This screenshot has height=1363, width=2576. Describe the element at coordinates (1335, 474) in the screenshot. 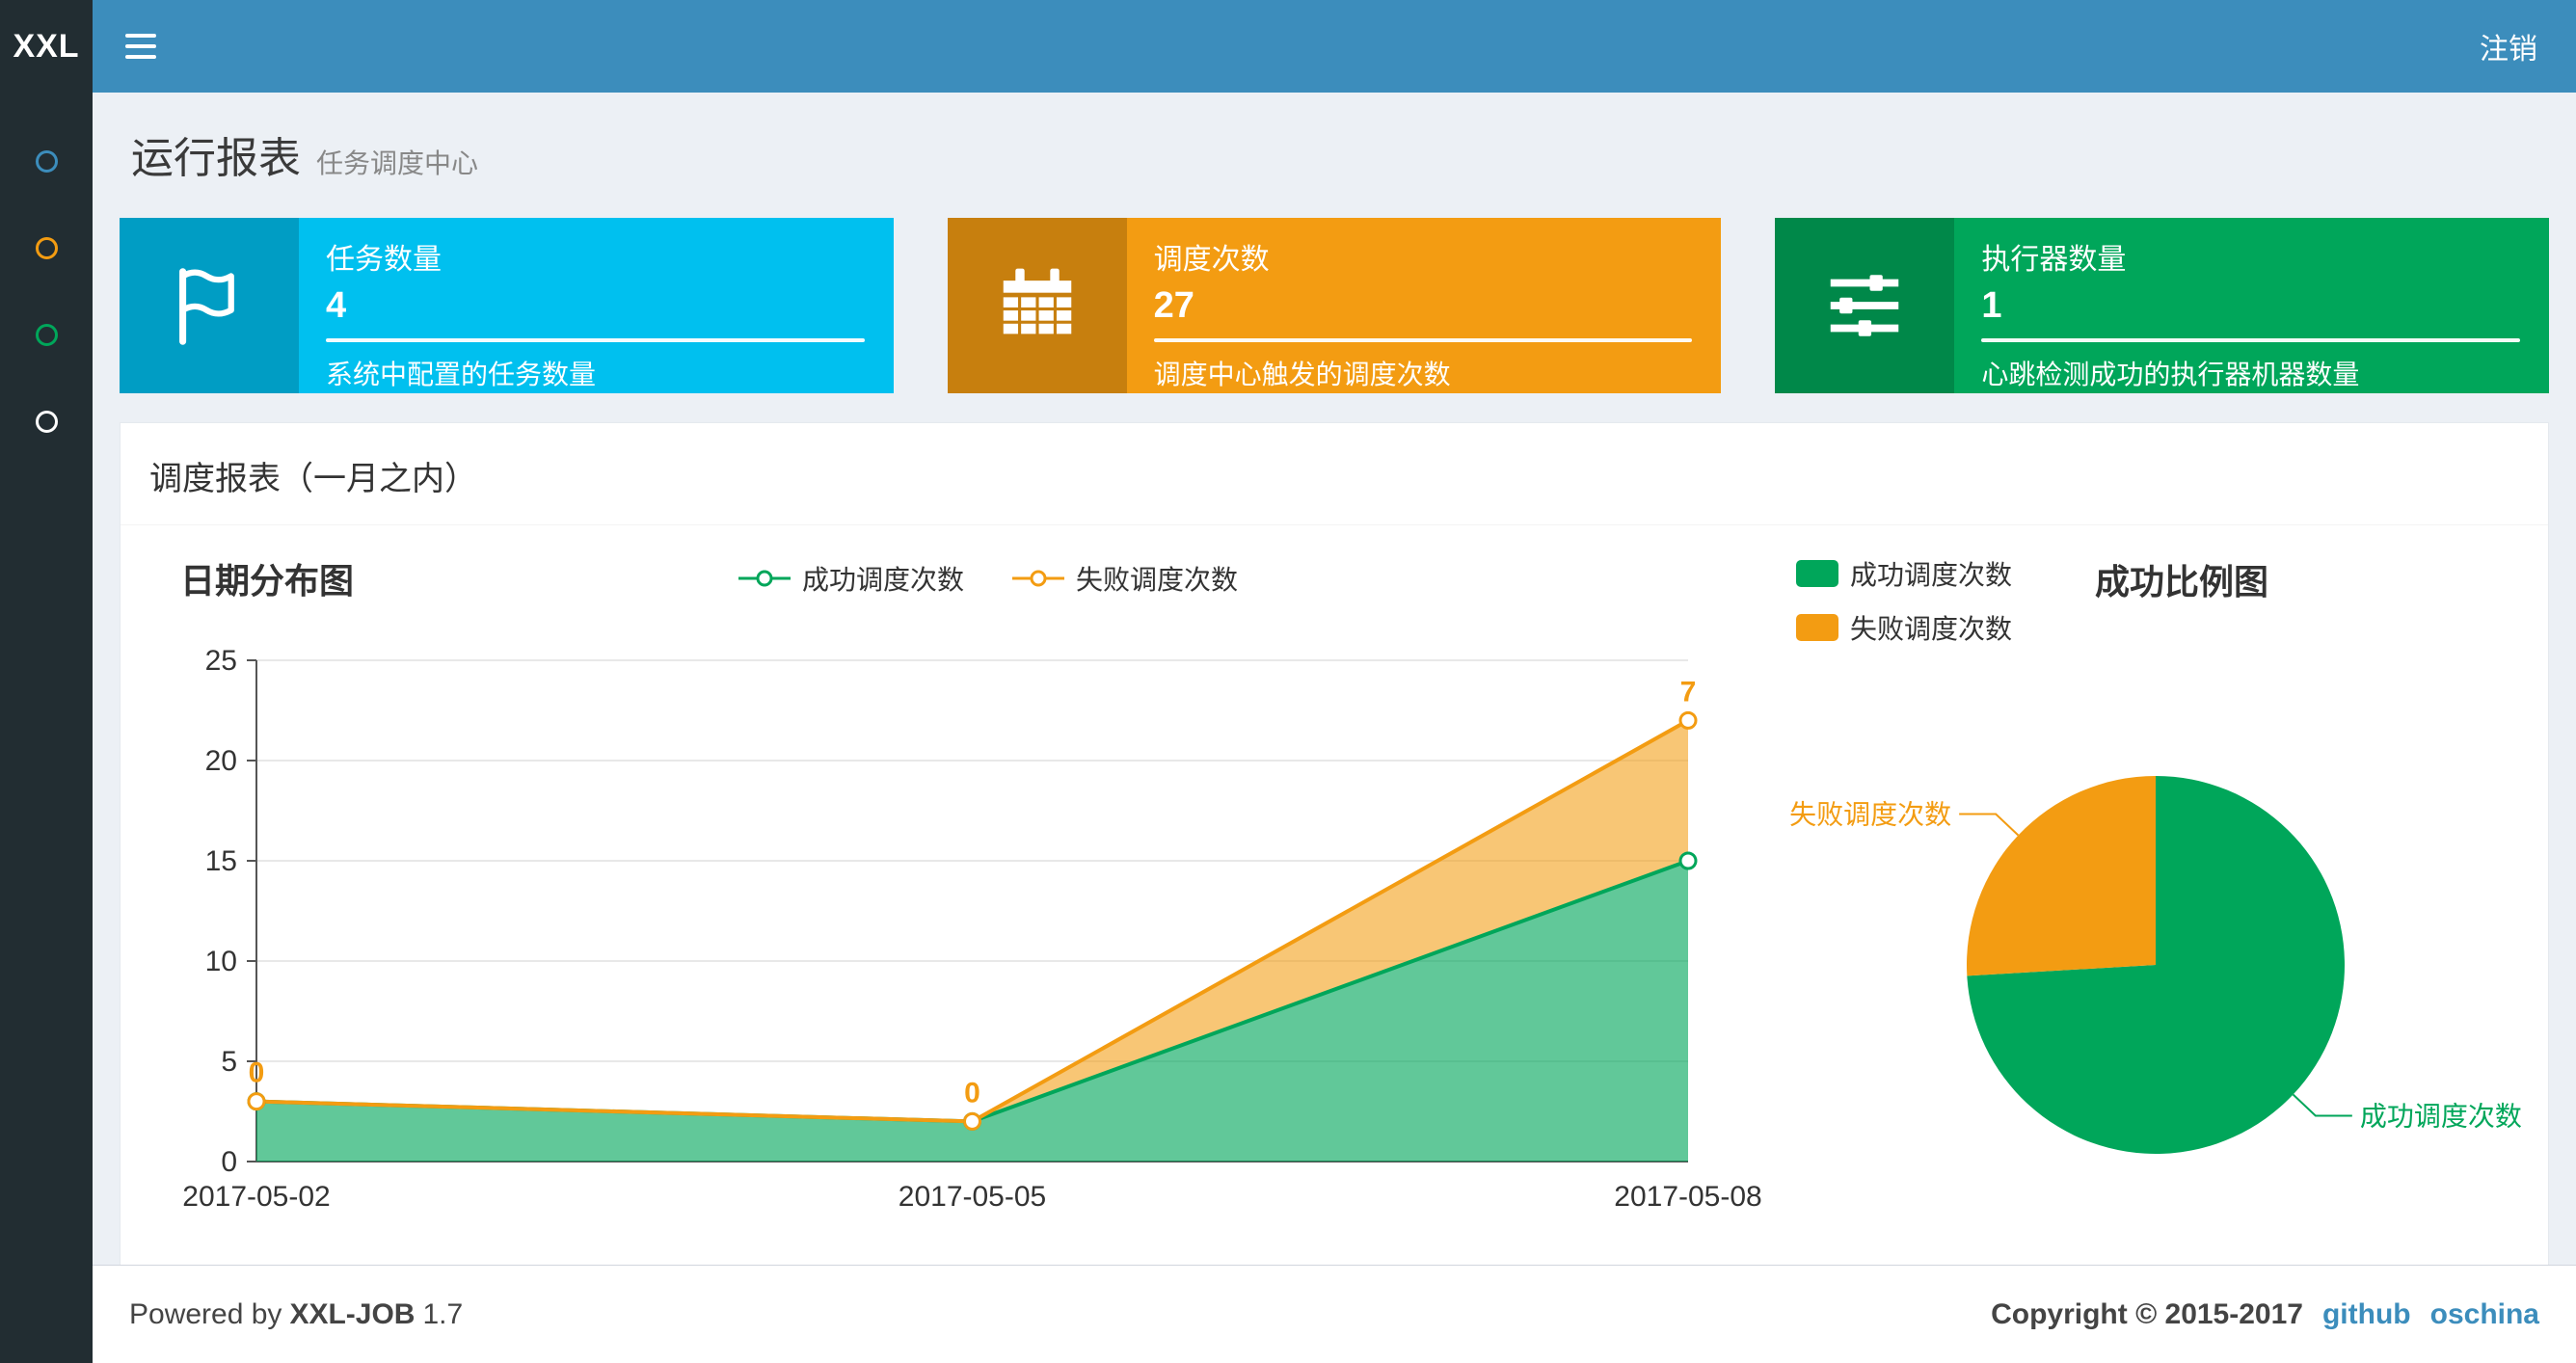

I see `panel-title: 调度报表（一月之内）` at that location.